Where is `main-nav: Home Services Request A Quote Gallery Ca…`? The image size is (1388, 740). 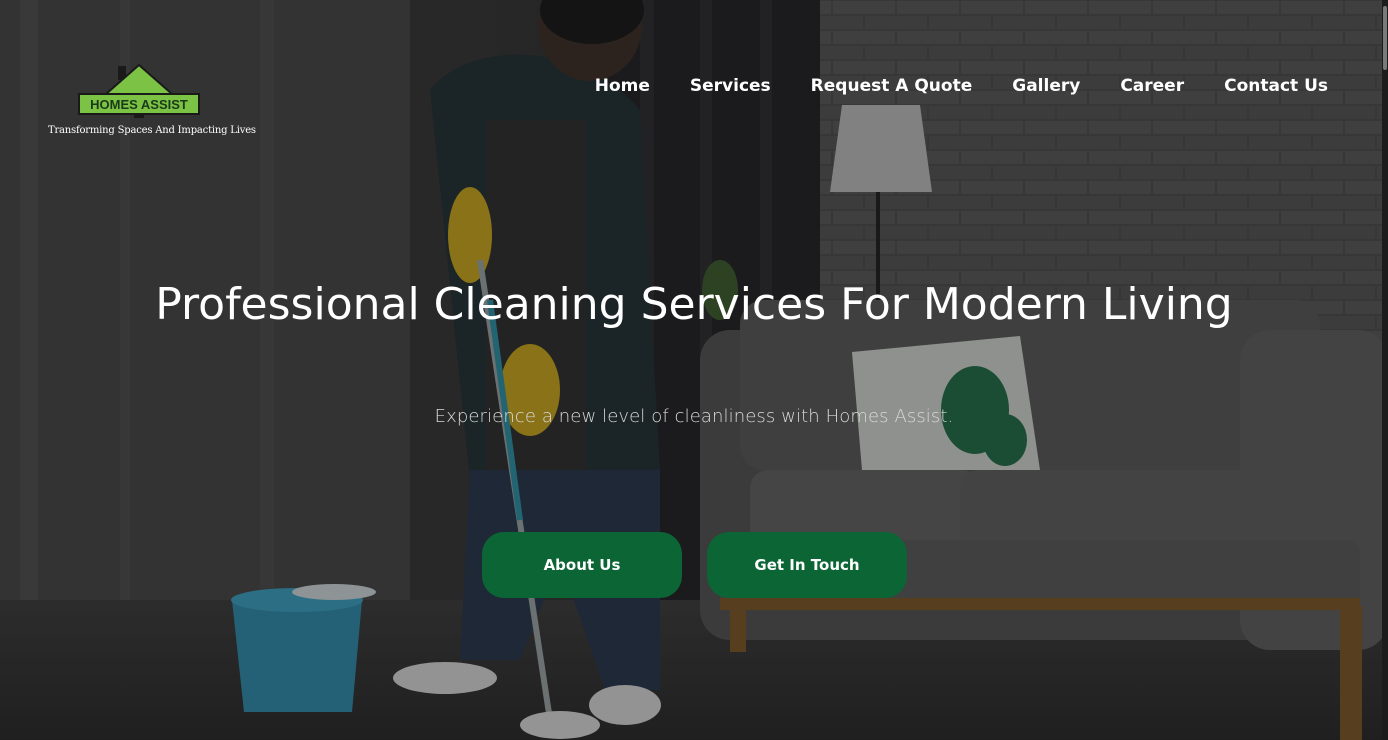 main-nav: Home Services Request A Quote Gallery Ca… is located at coordinates (961, 86).